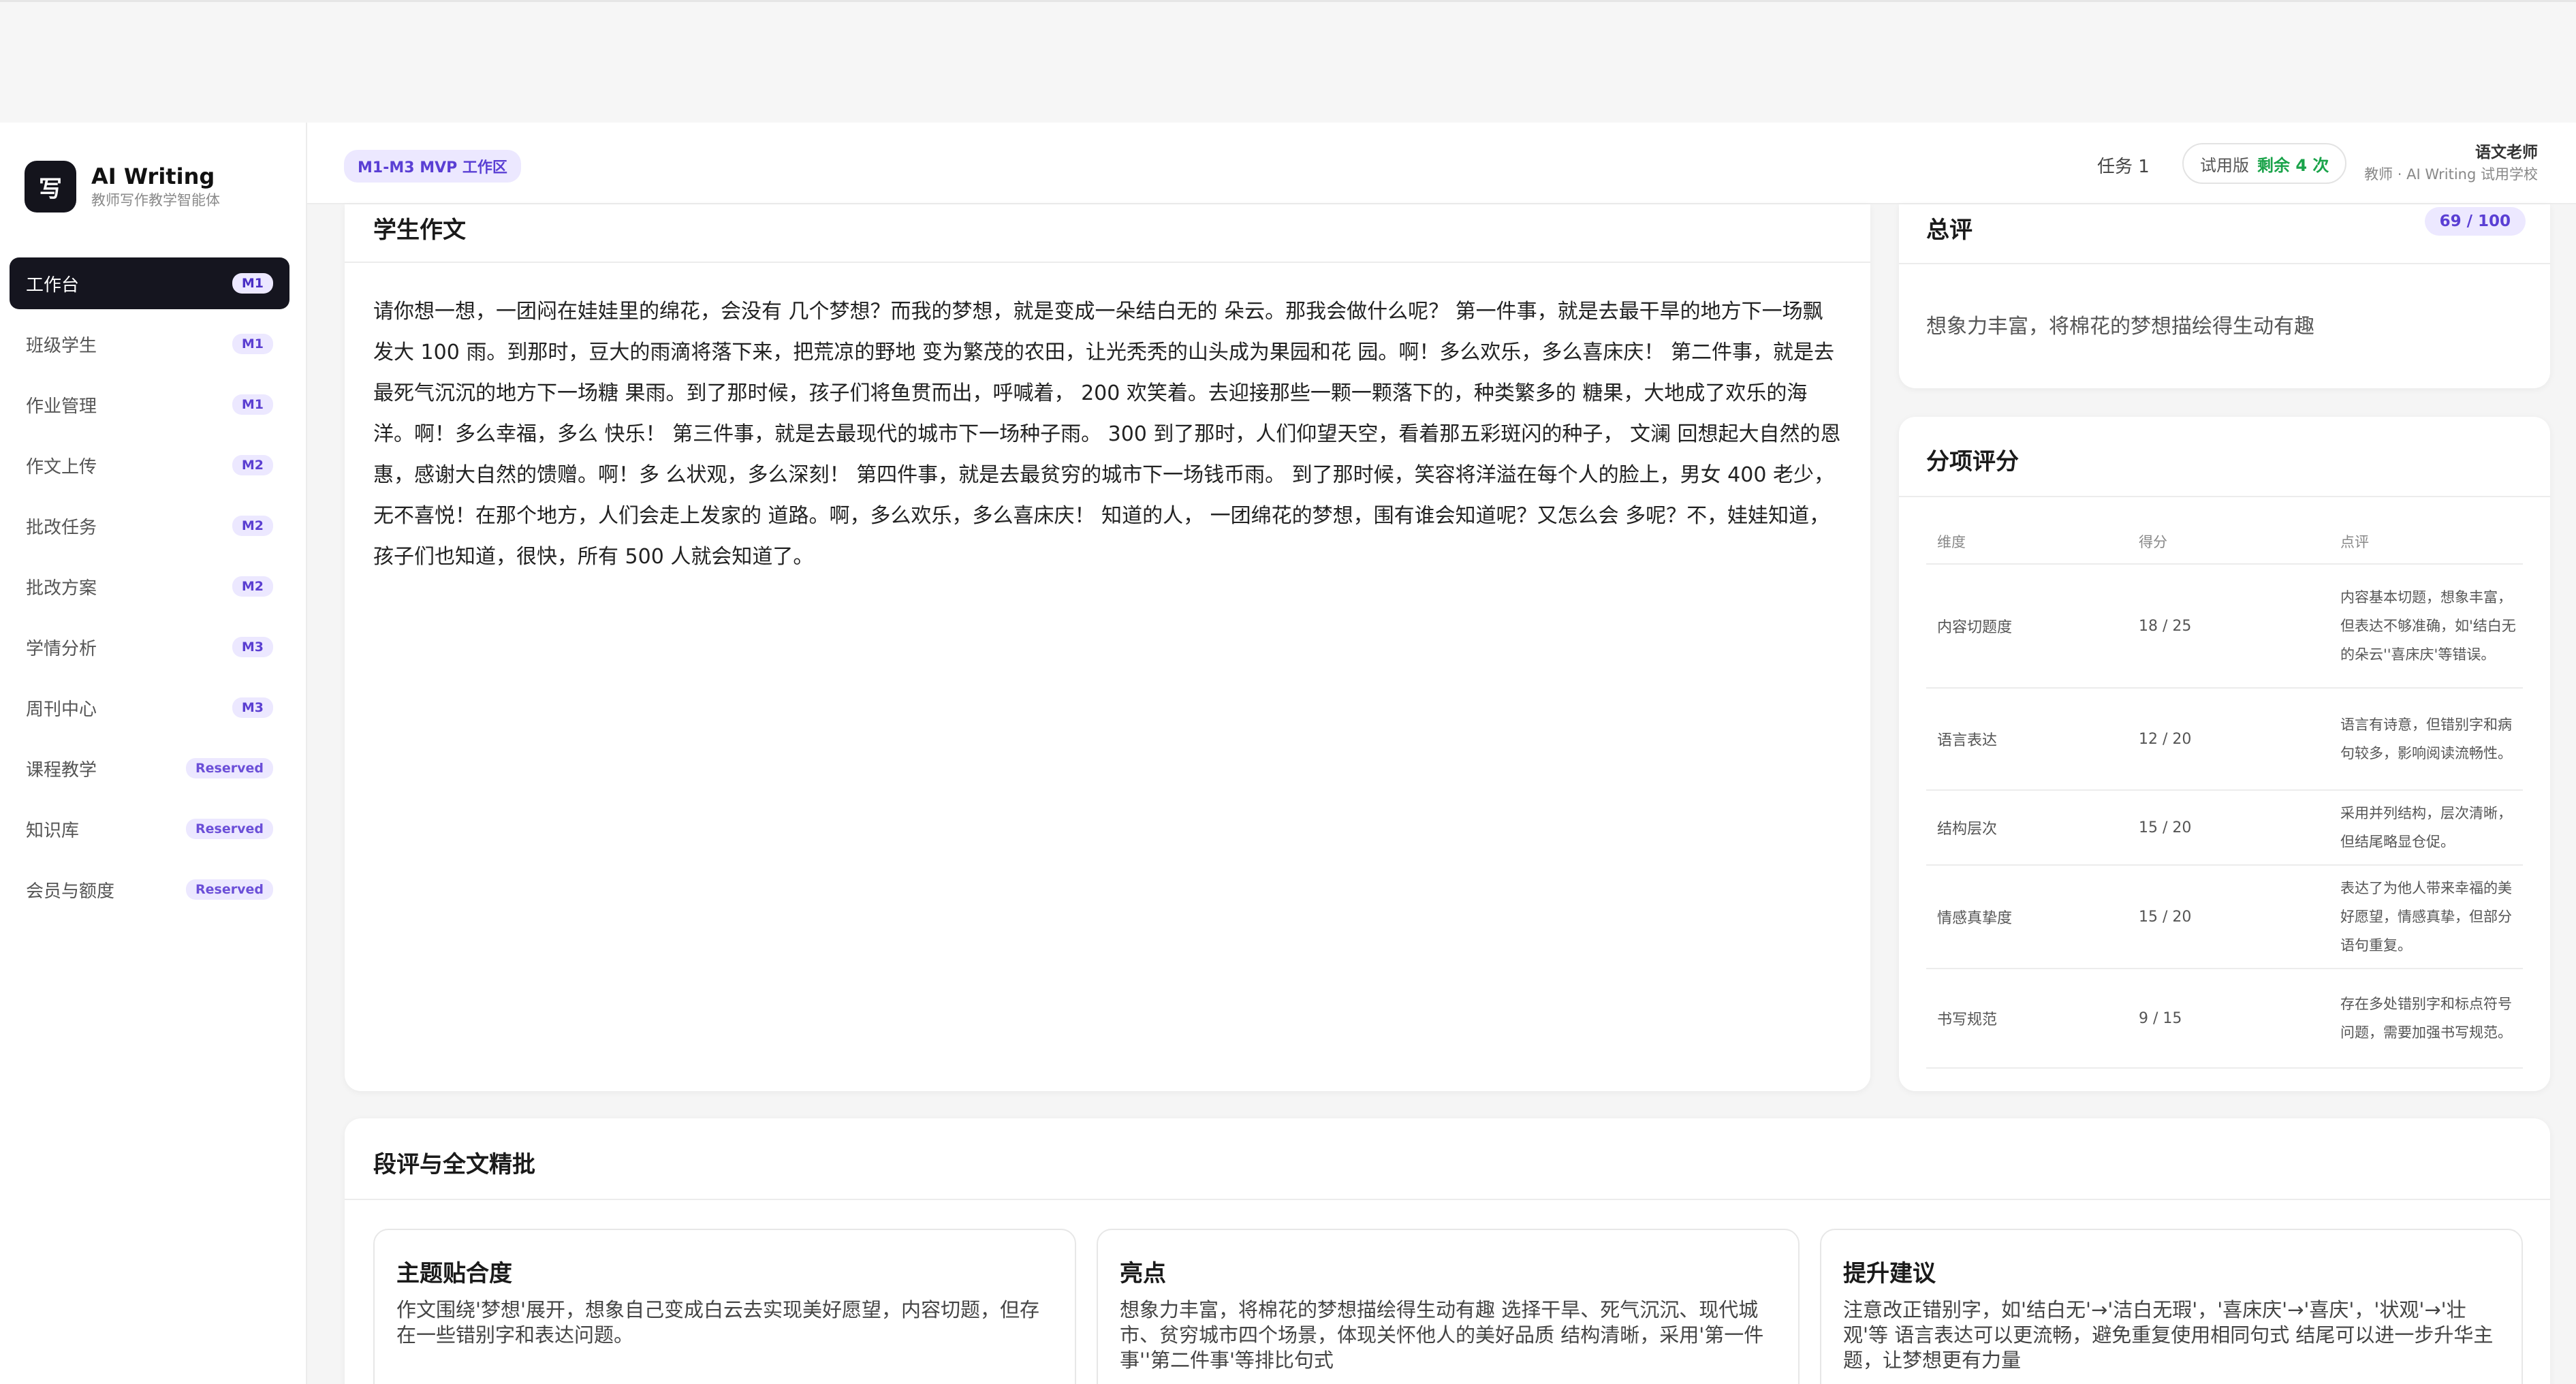  Describe the element at coordinates (2027, 740) in the screenshot. I see `dimension-cell: 语言表达` at that location.